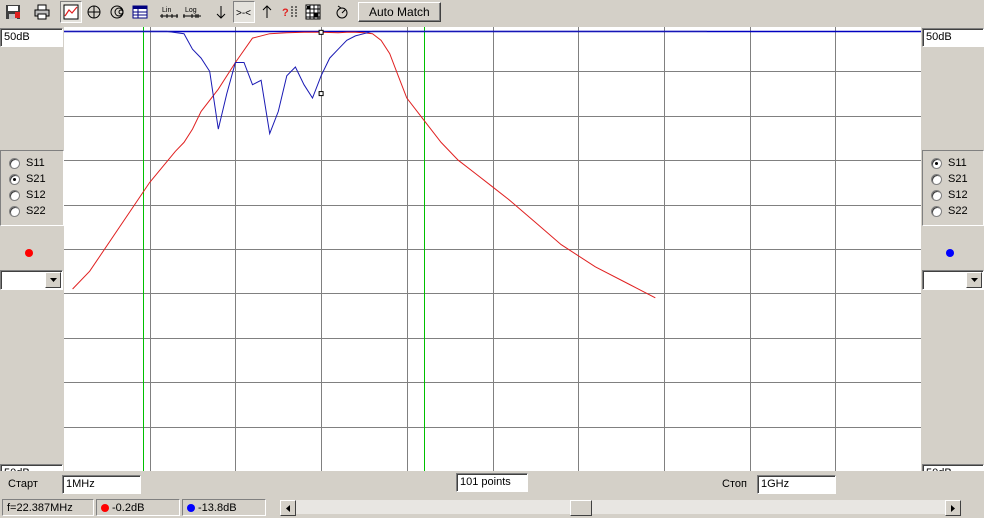 The image size is (984, 518). Describe the element at coordinates (117, 12) in the screenshot. I see `smith-icon` at that location.